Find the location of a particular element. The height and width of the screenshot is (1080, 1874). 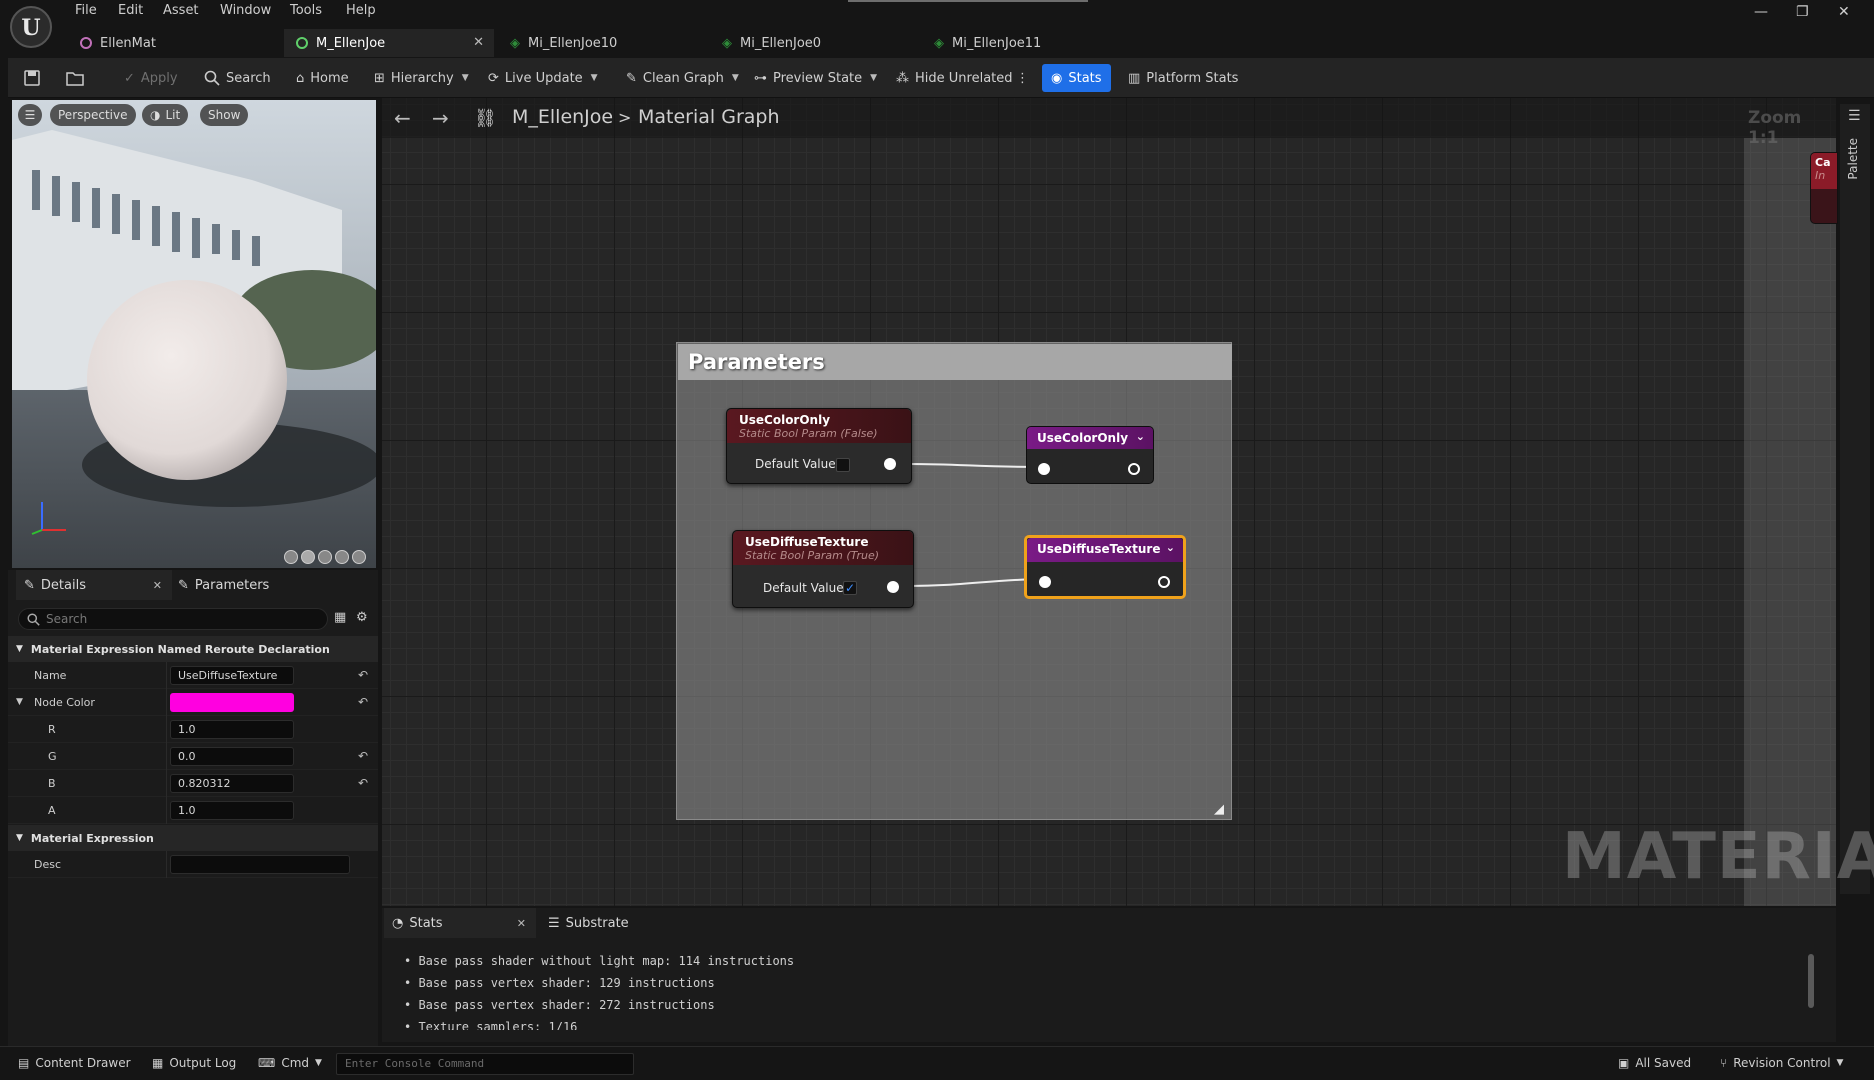

show-button: Show is located at coordinates (224, 115).